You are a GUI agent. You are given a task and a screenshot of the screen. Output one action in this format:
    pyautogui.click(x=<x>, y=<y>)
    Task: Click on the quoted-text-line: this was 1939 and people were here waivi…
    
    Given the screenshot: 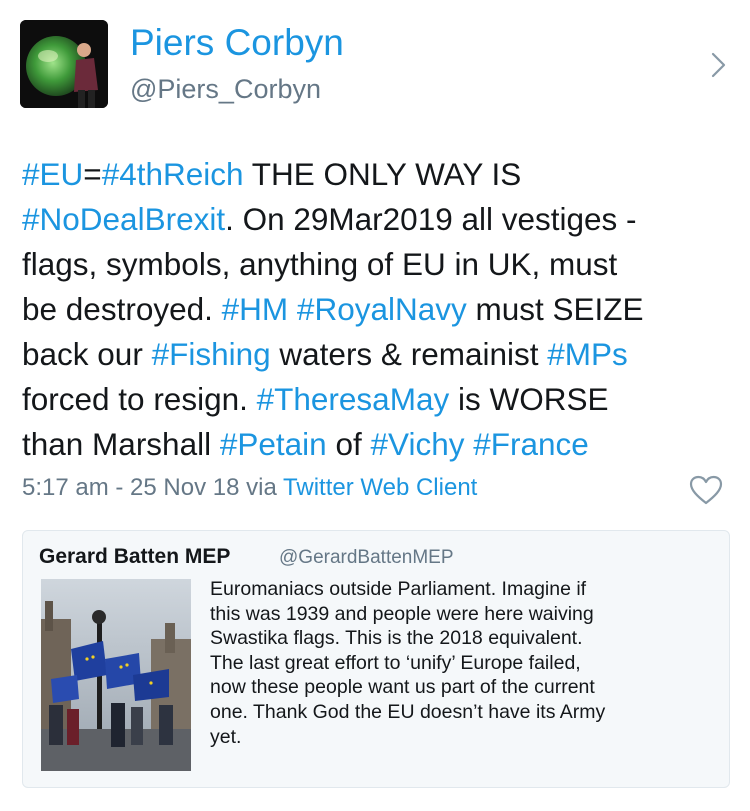 What is the action you would take?
    pyautogui.click(x=402, y=613)
    